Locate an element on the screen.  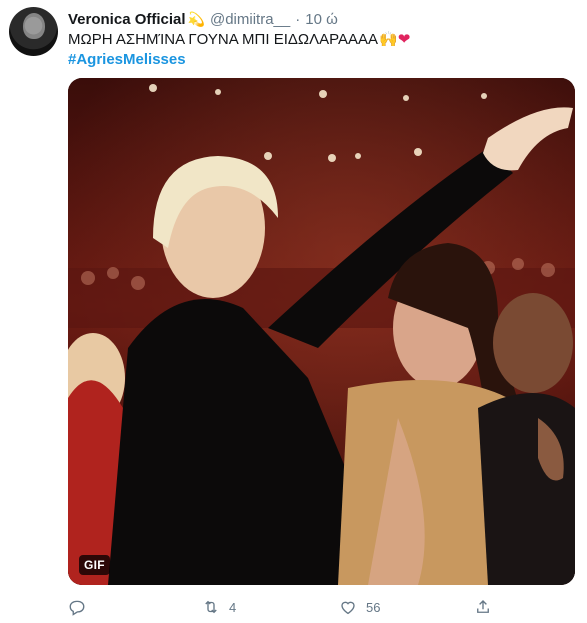
reply-icon is located at coordinates (77, 608).